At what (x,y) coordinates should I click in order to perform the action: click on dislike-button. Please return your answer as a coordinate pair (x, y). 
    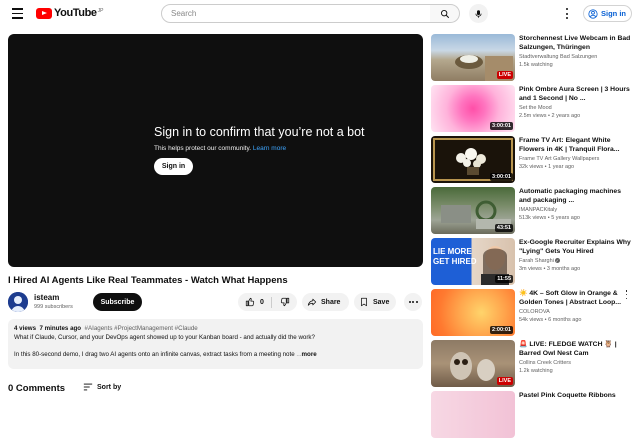
    Looking at the image, I should click on (284, 302).